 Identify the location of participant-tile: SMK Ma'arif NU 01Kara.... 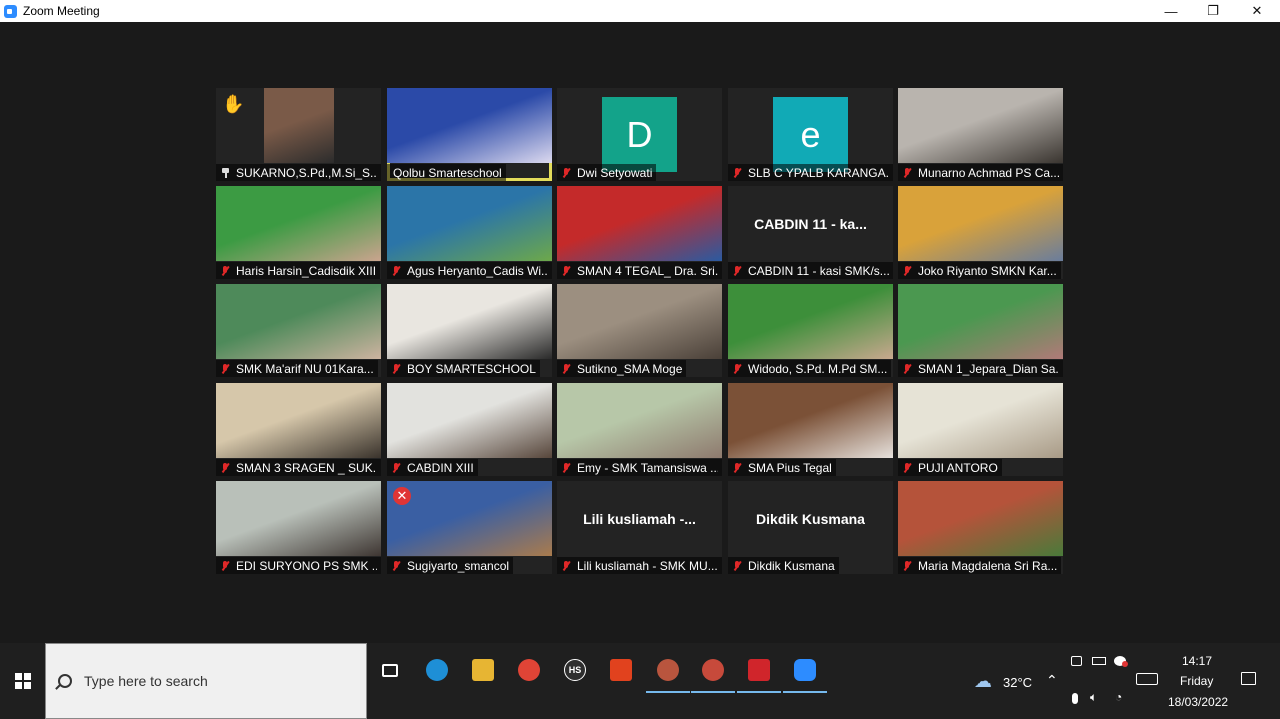
(298, 330).